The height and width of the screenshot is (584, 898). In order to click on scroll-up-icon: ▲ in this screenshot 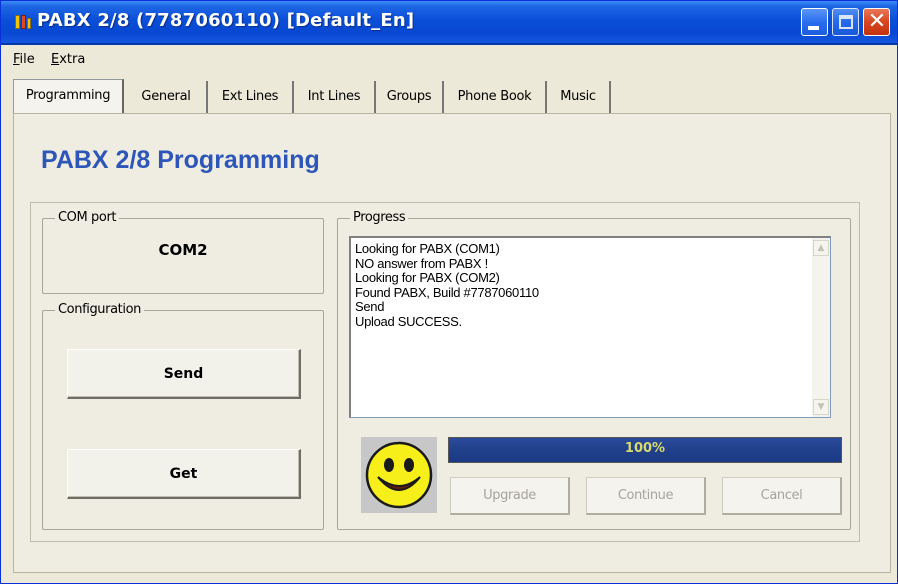, I will do `click(821, 248)`.